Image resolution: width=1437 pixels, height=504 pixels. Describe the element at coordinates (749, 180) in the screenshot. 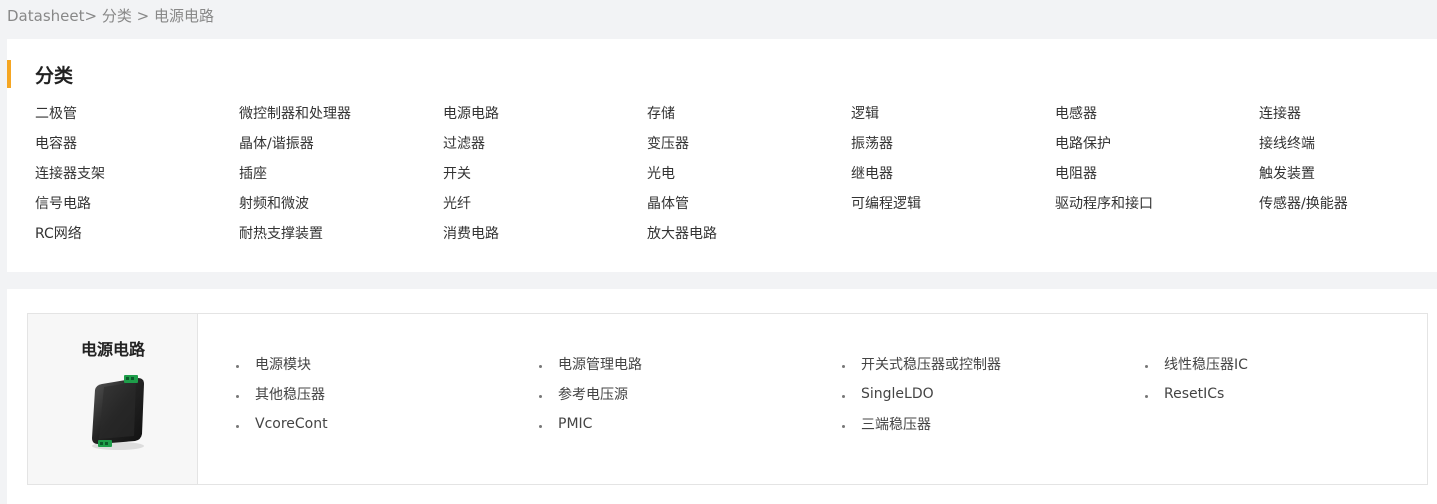

I see `category-link: 光电` at that location.